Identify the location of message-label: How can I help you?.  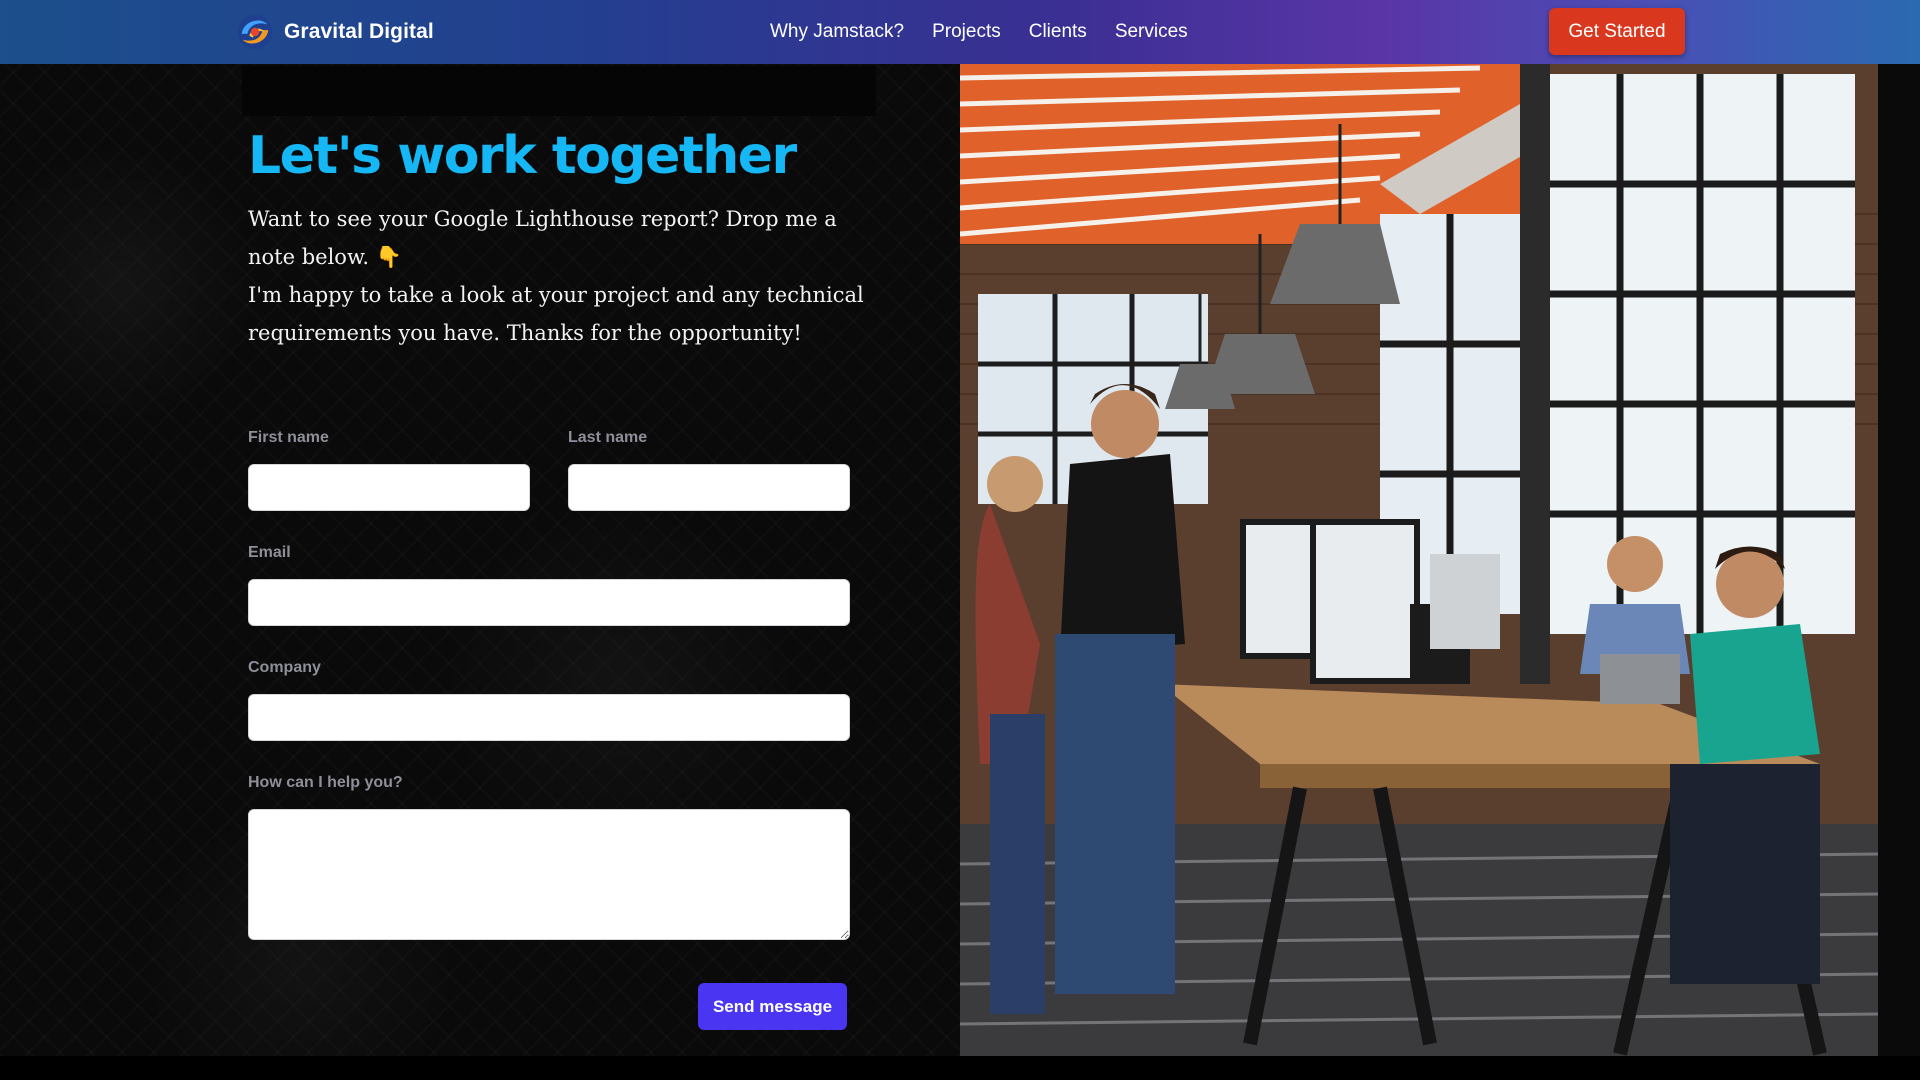
(325, 782).